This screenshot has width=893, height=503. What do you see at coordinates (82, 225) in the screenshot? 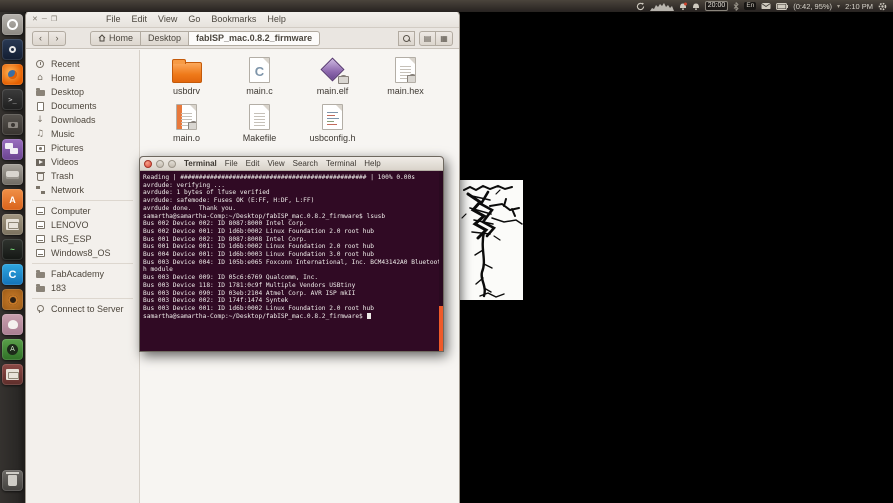
I see `sidebar-item-lenovo: LENOVO` at bounding box center [82, 225].